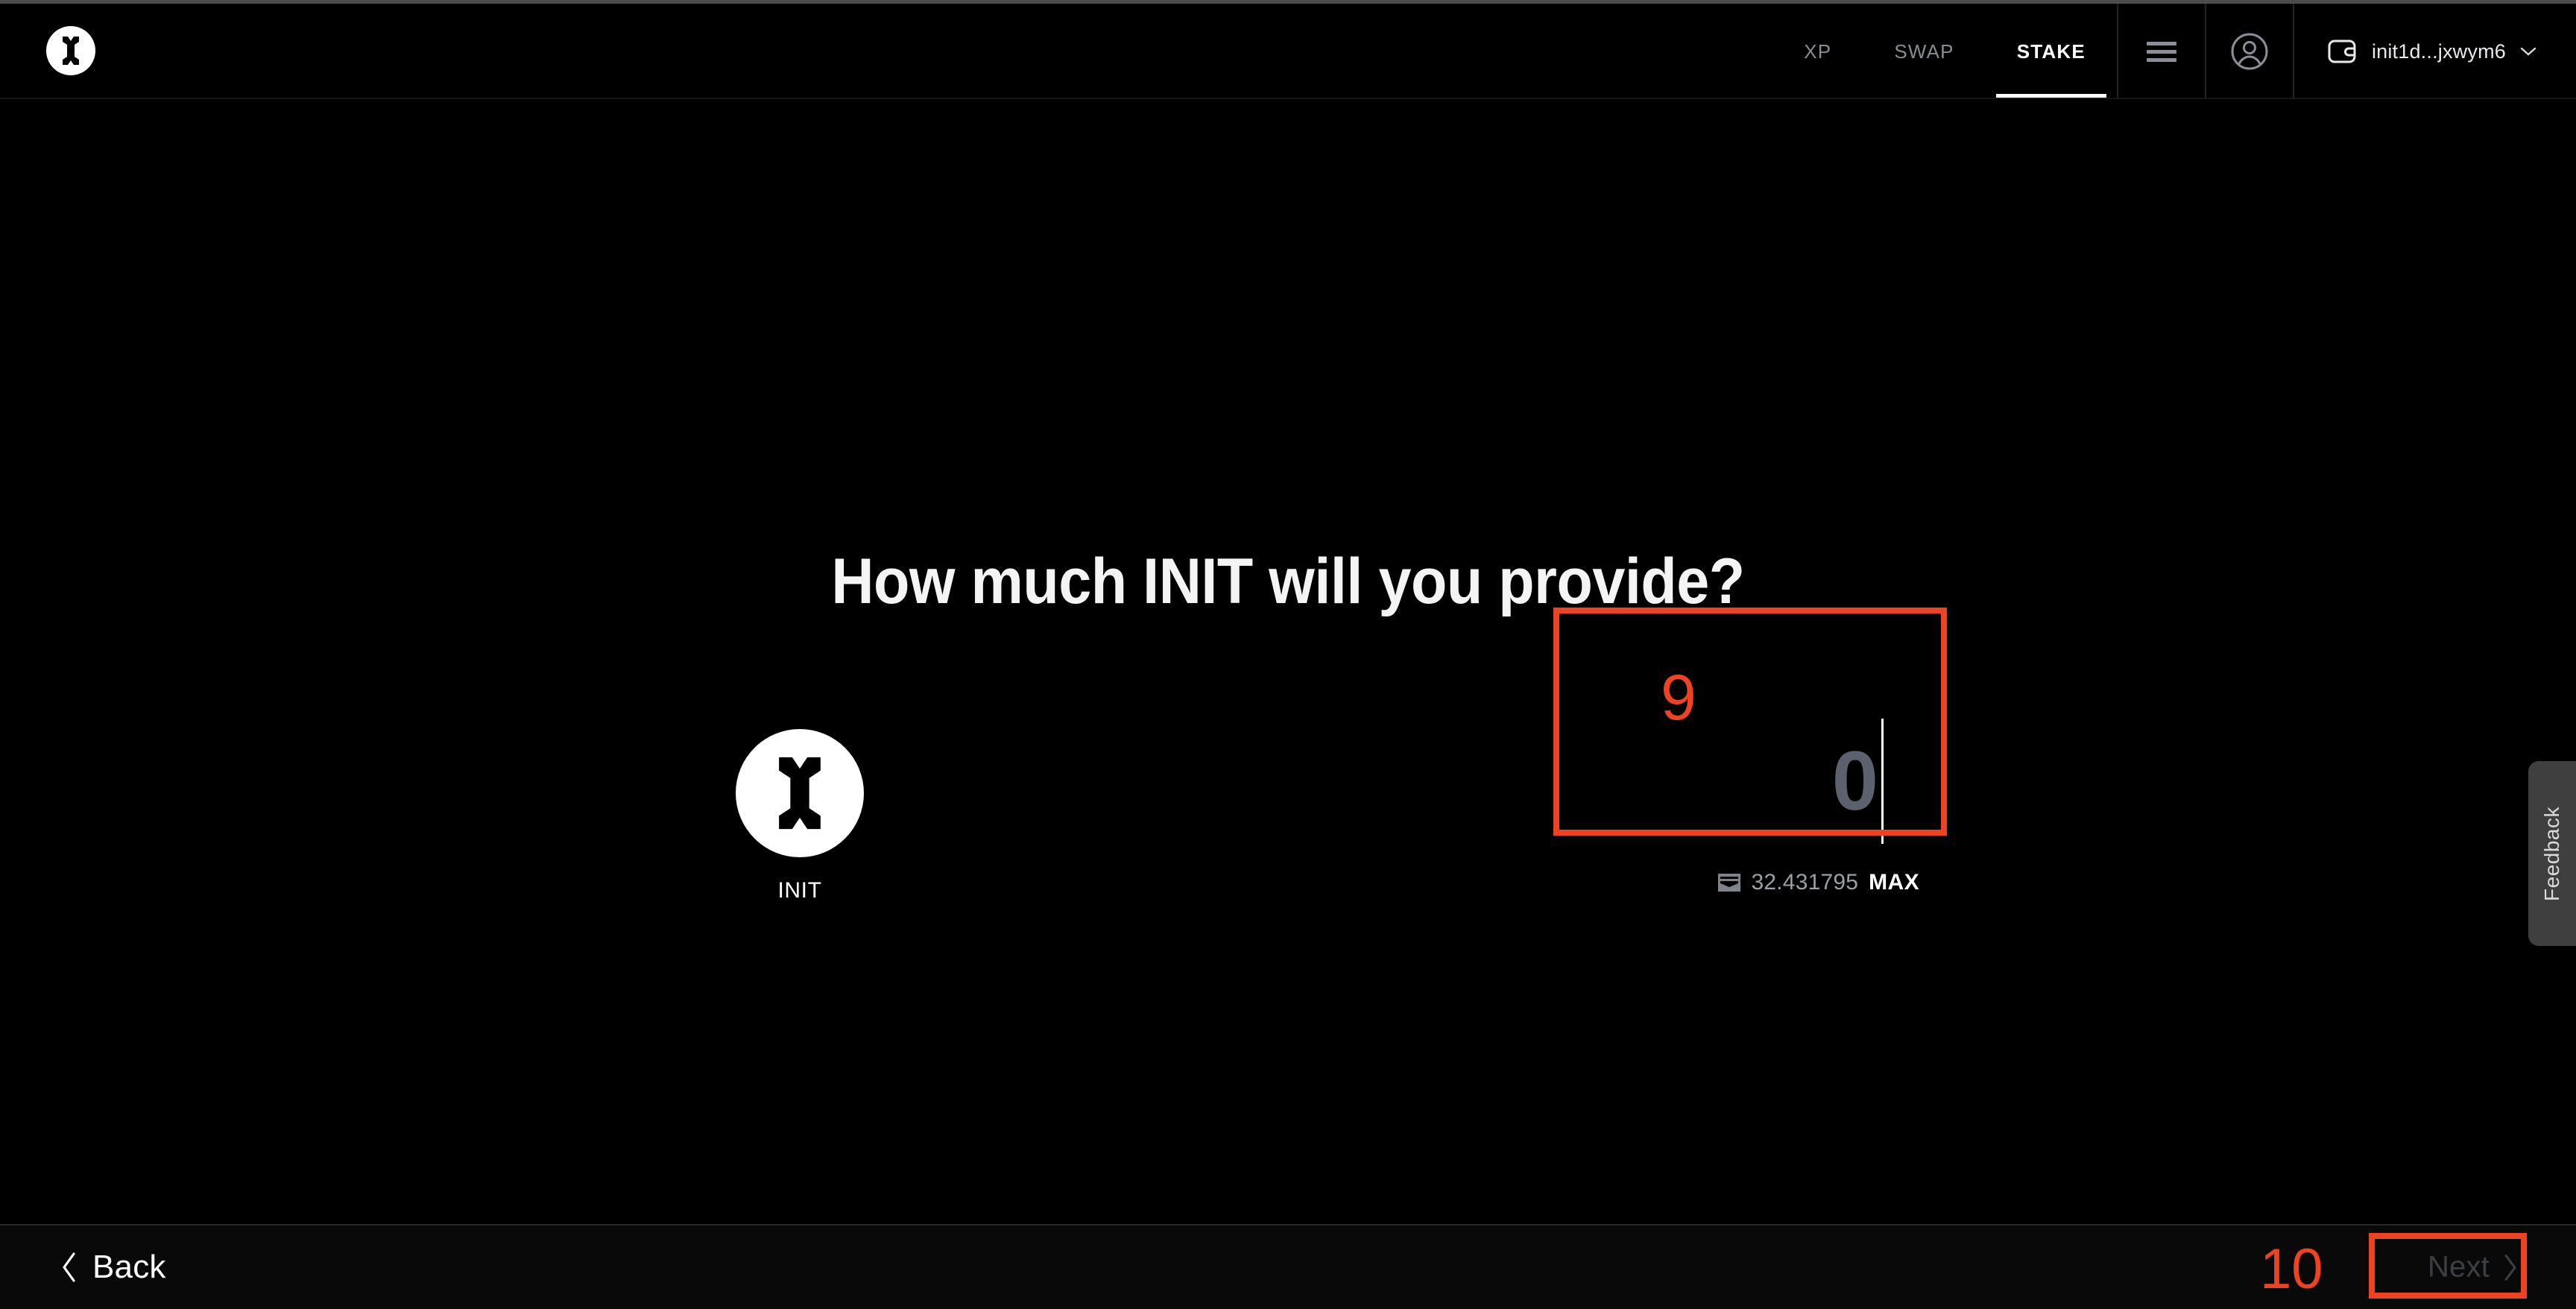  I want to click on next-button: Next, so click(2474, 1267).